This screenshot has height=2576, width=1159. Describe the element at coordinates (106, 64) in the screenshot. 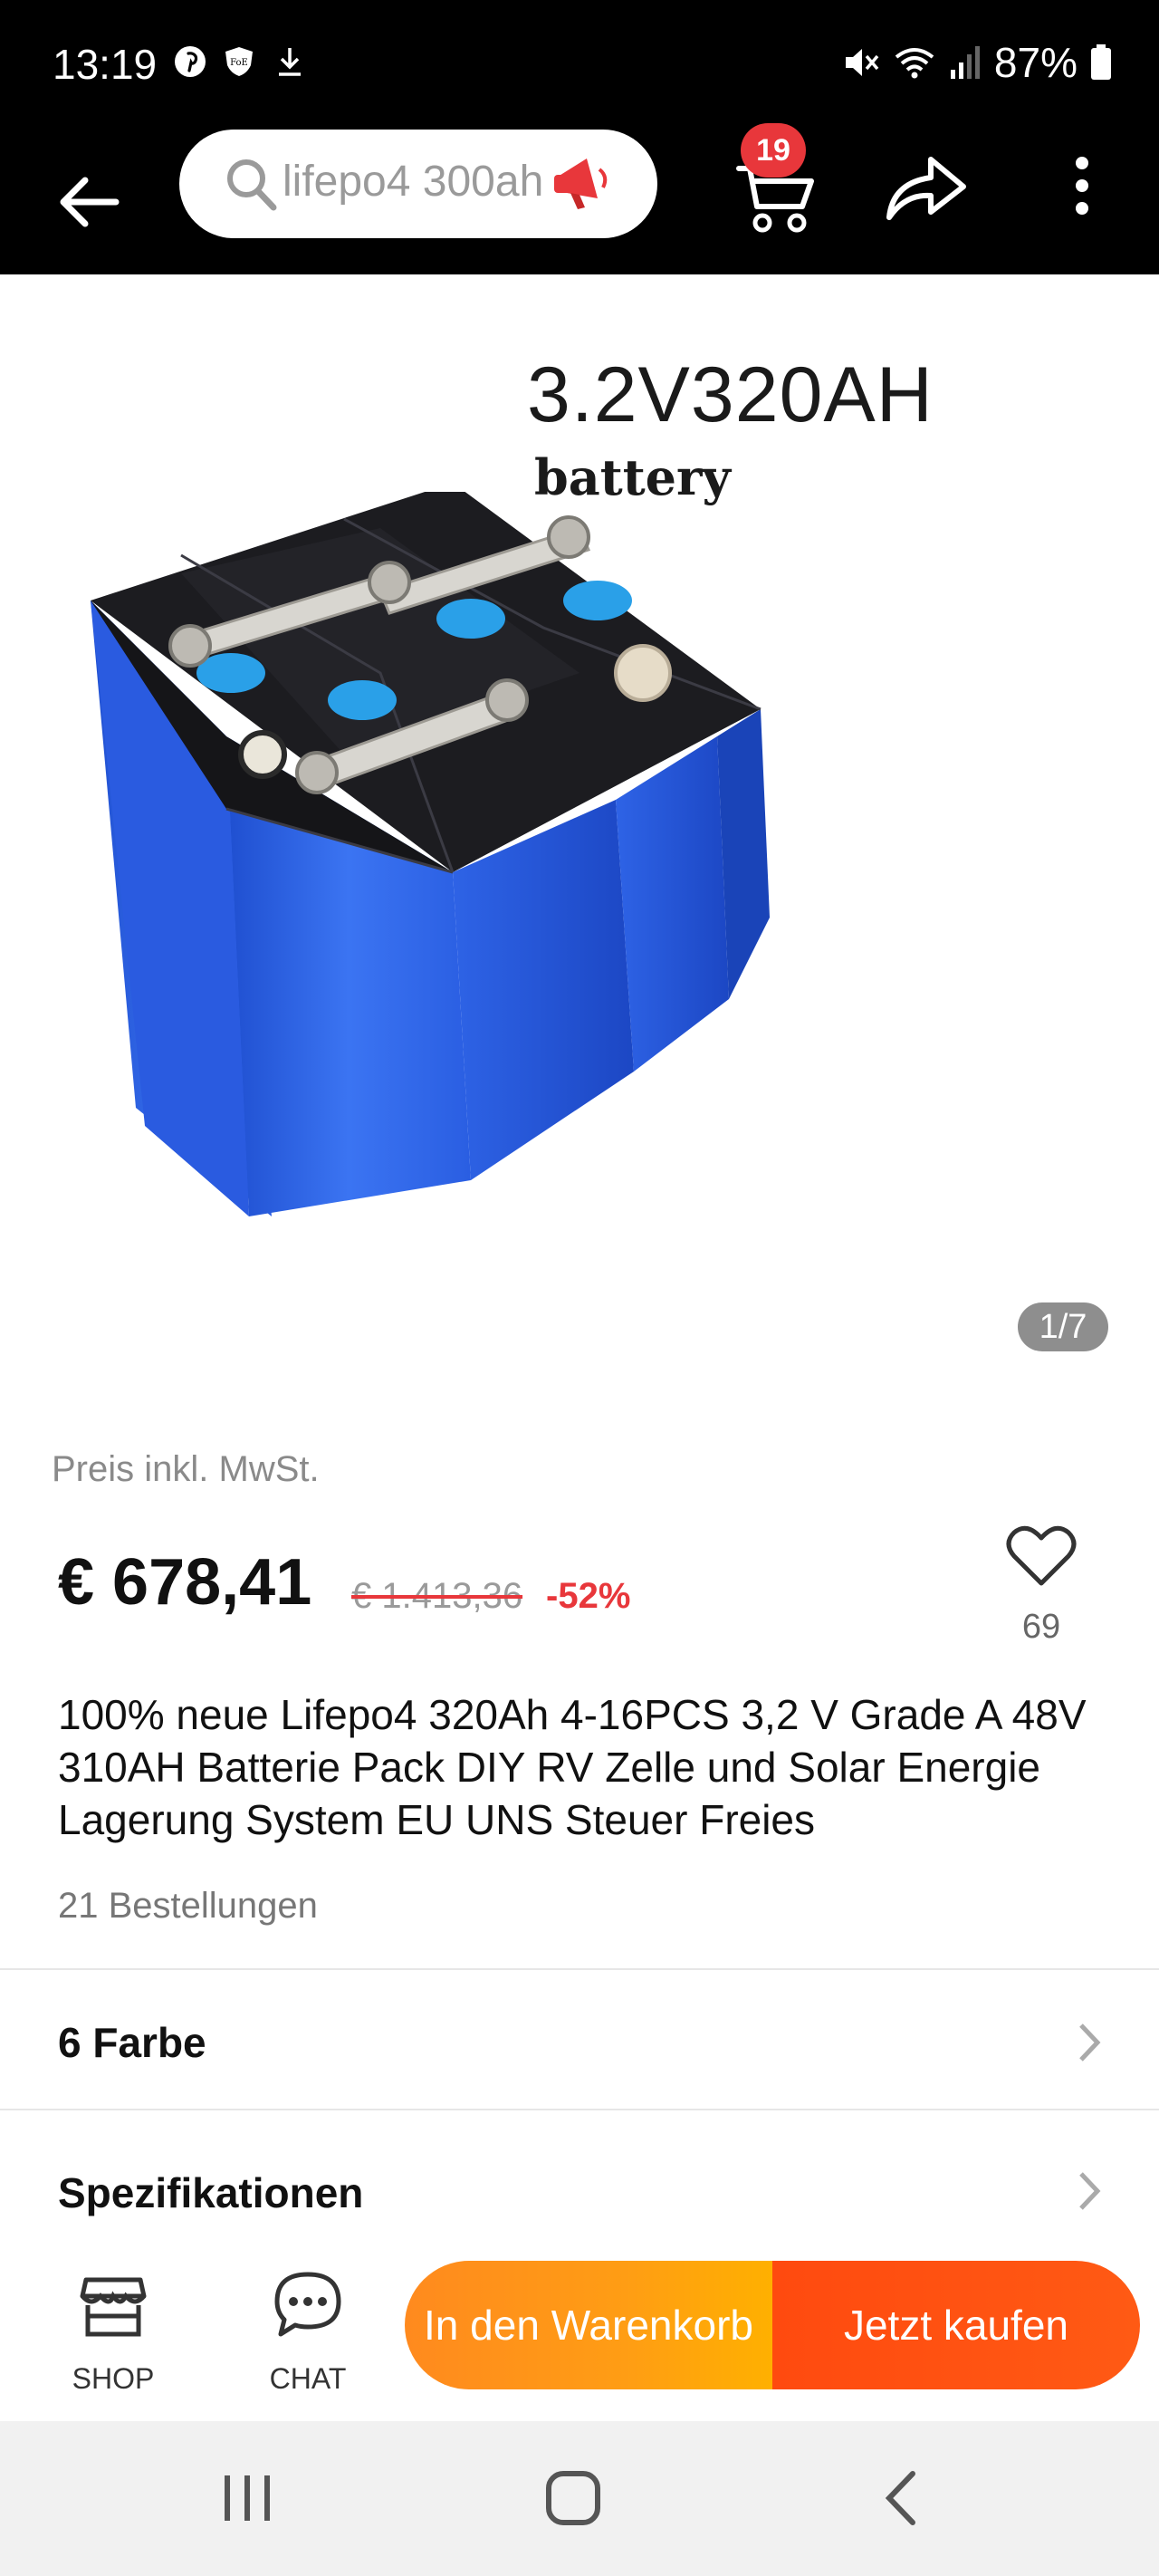

I see `status-time: 13:19` at that location.